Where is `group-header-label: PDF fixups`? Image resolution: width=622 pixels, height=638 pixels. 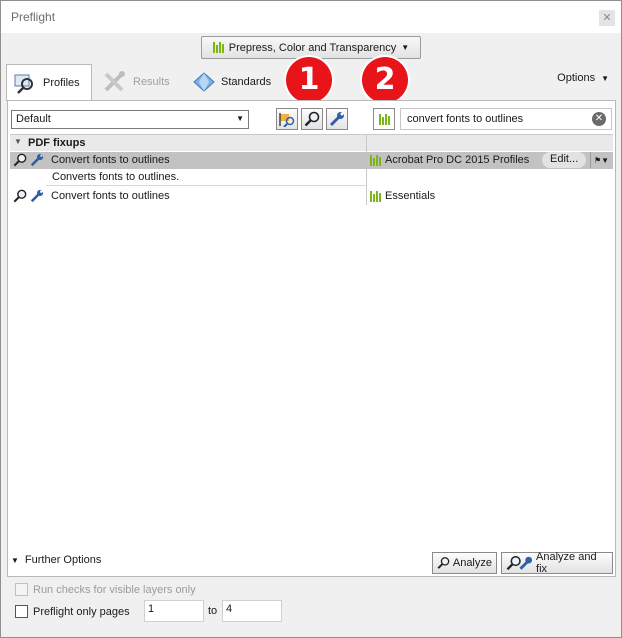
group-header-label: PDF fixups is located at coordinates (57, 143).